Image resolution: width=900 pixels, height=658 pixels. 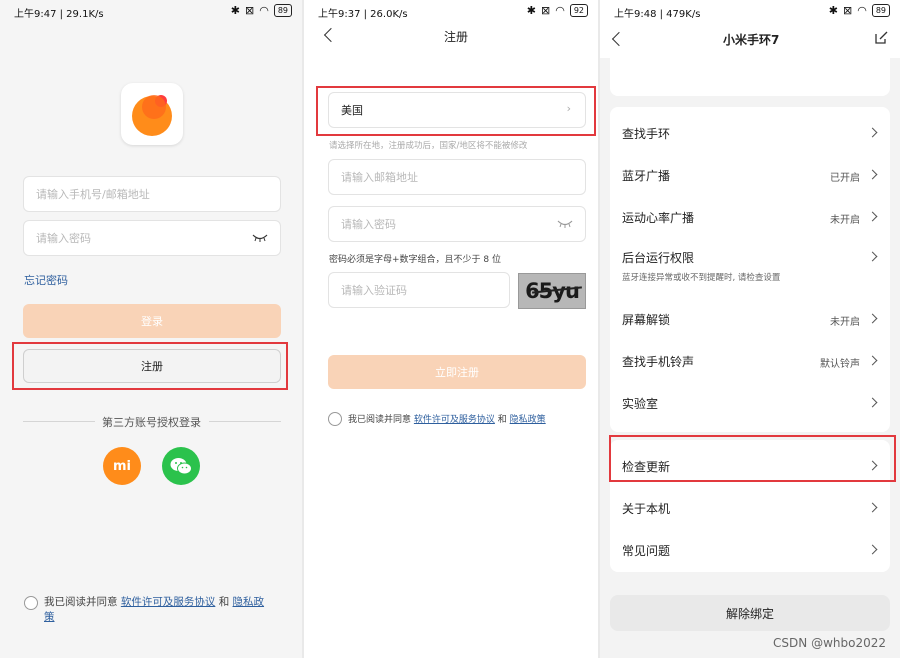 What do you see at coordinates (457, 110) in the screenshot?
I see `region-select: 美国 ›` at bounding box center [457, 110].